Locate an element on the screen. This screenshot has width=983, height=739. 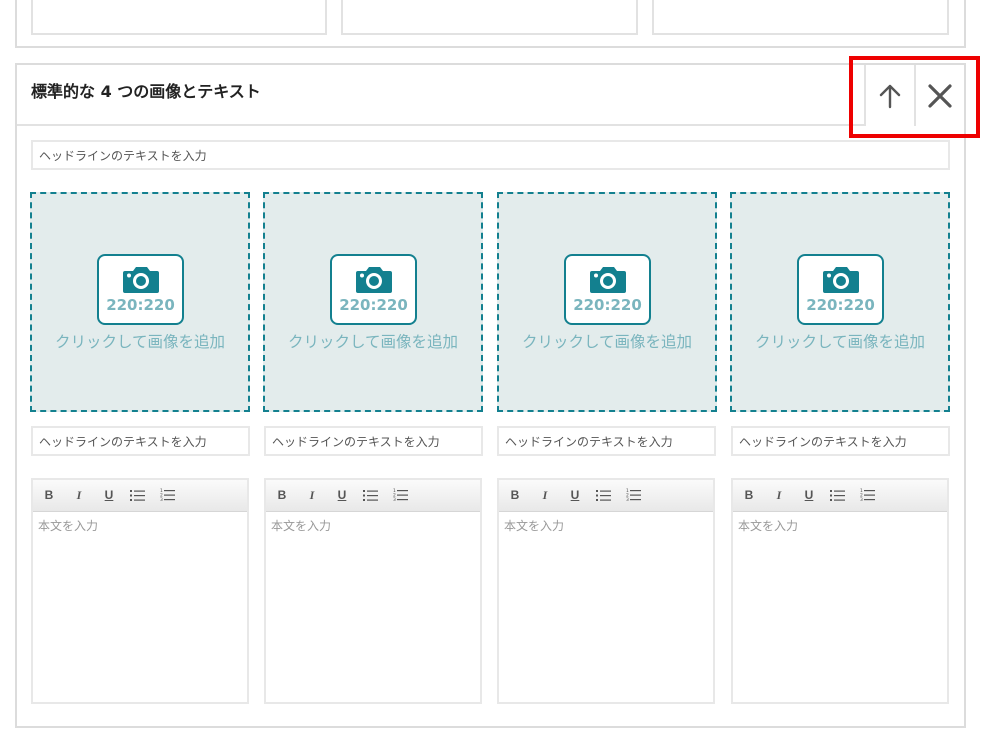
module-title: 標準的な 4 つの画像とテキスト is located at coordinates (146, 91).